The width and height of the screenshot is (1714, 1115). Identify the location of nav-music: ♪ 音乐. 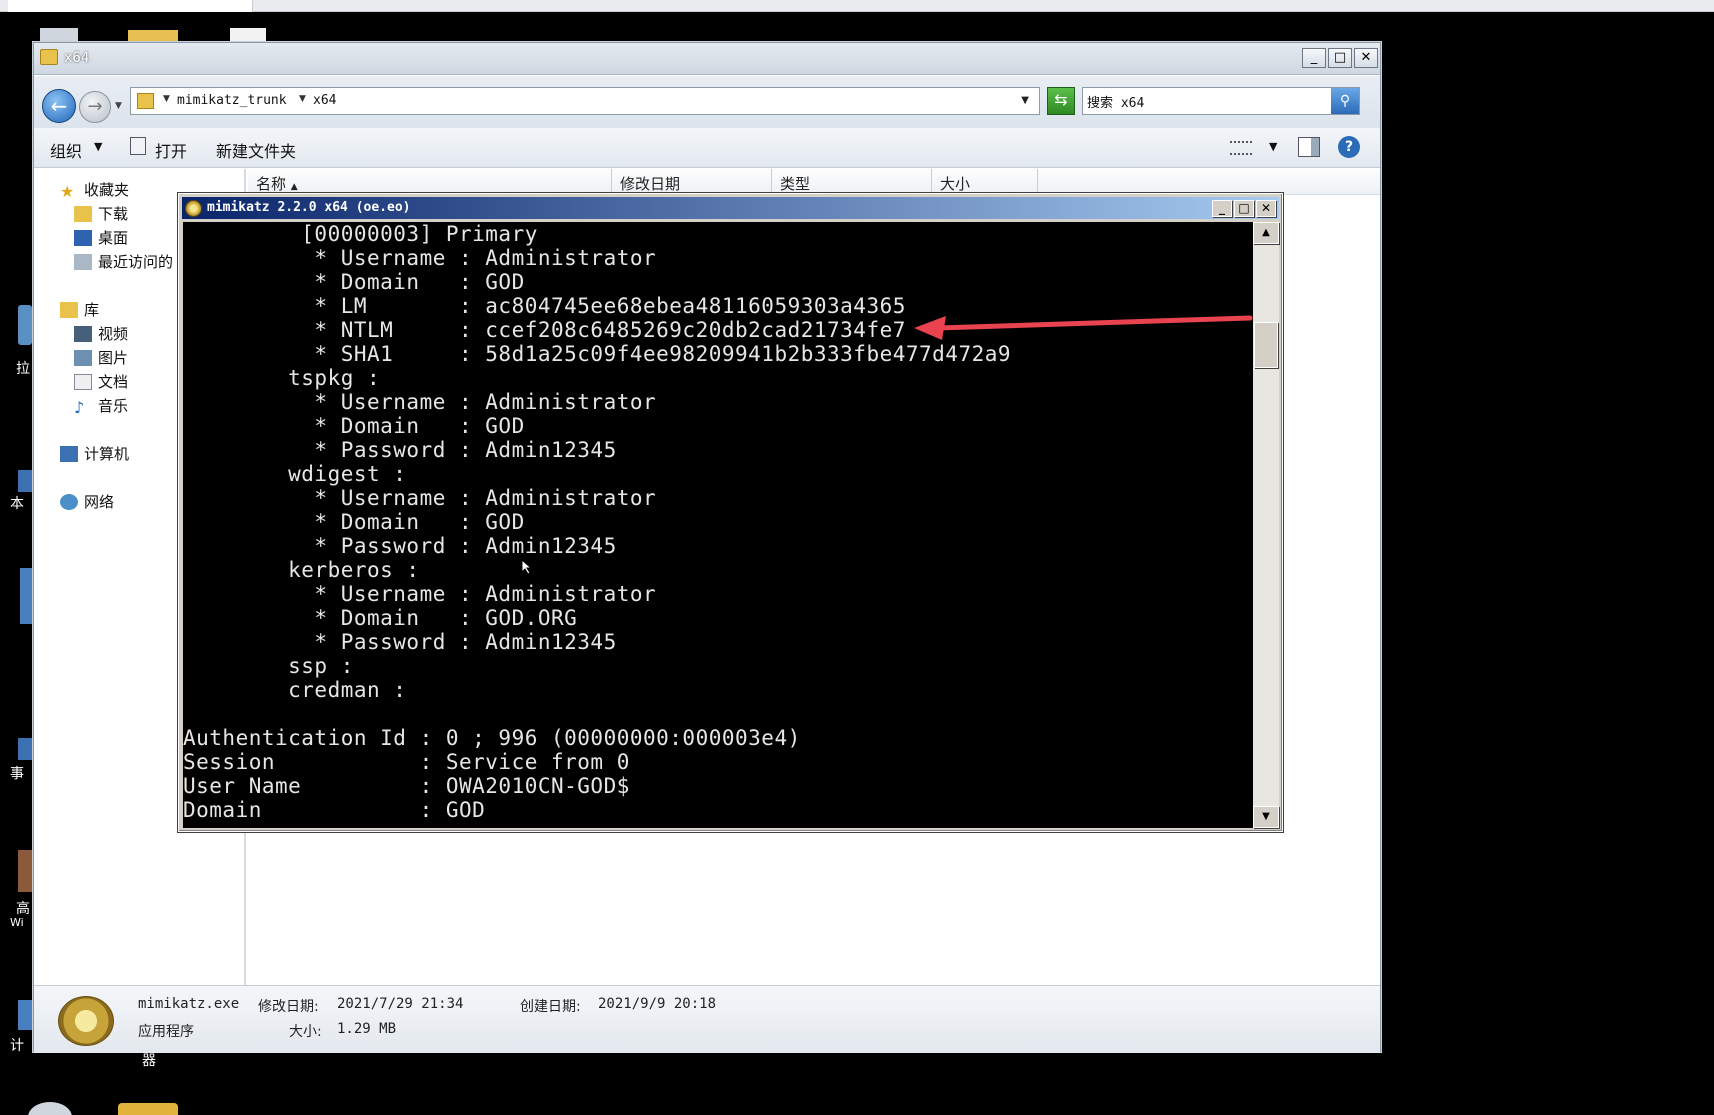
(101, 406).